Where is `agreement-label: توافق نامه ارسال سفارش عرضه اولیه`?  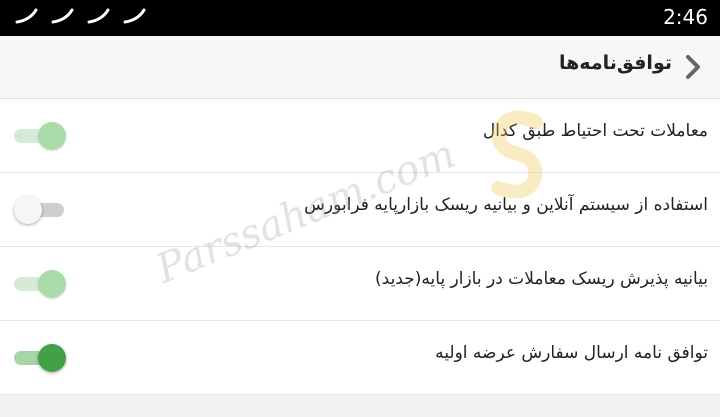
agreement-label: توافق نامه ارسال سفارش عرضه اولیه is located at coordinates (571, 353).